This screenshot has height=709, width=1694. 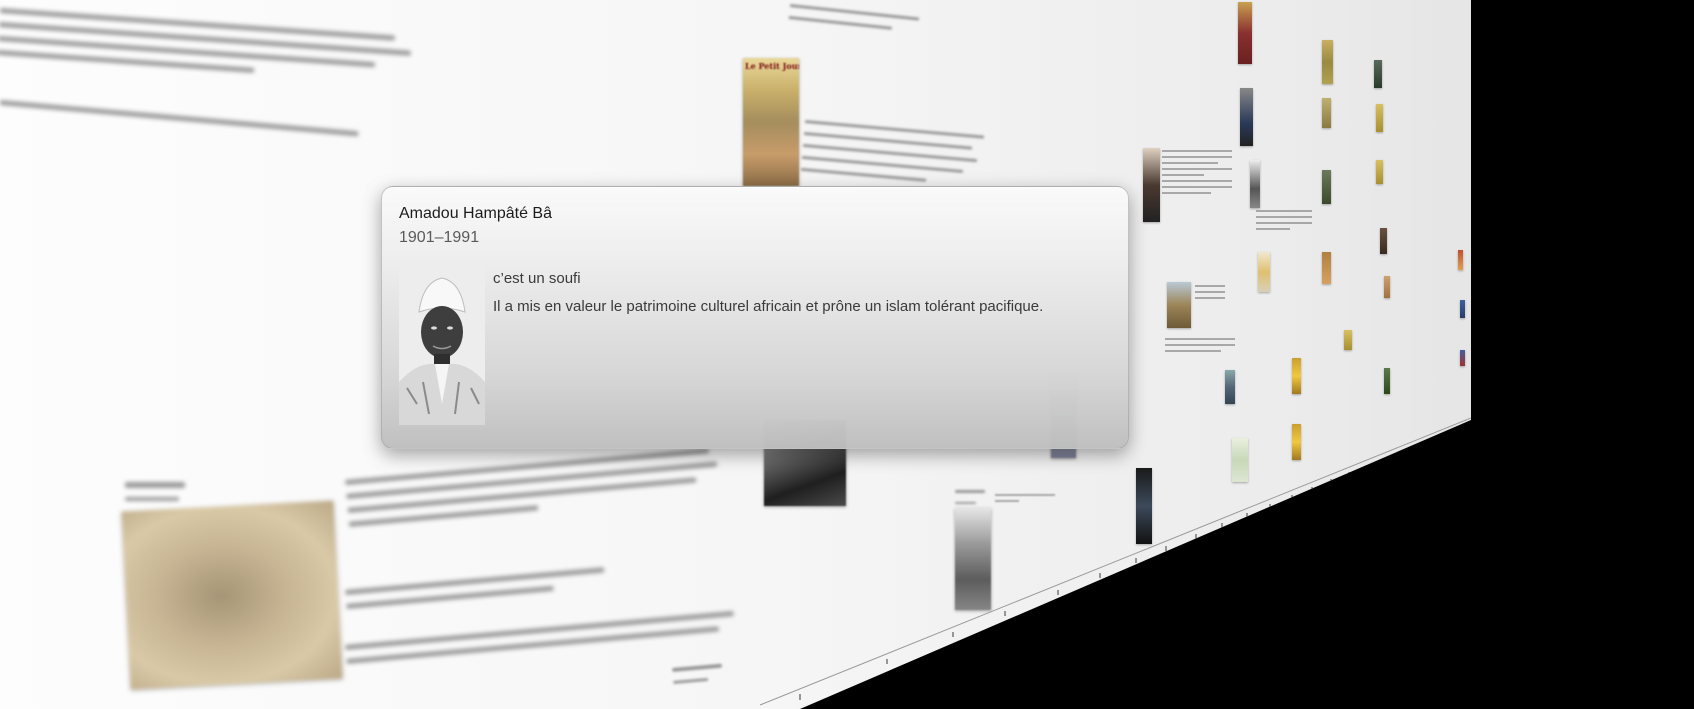 I want to click on person-tagline: c’est un soufi, so click(x=537, y=278).